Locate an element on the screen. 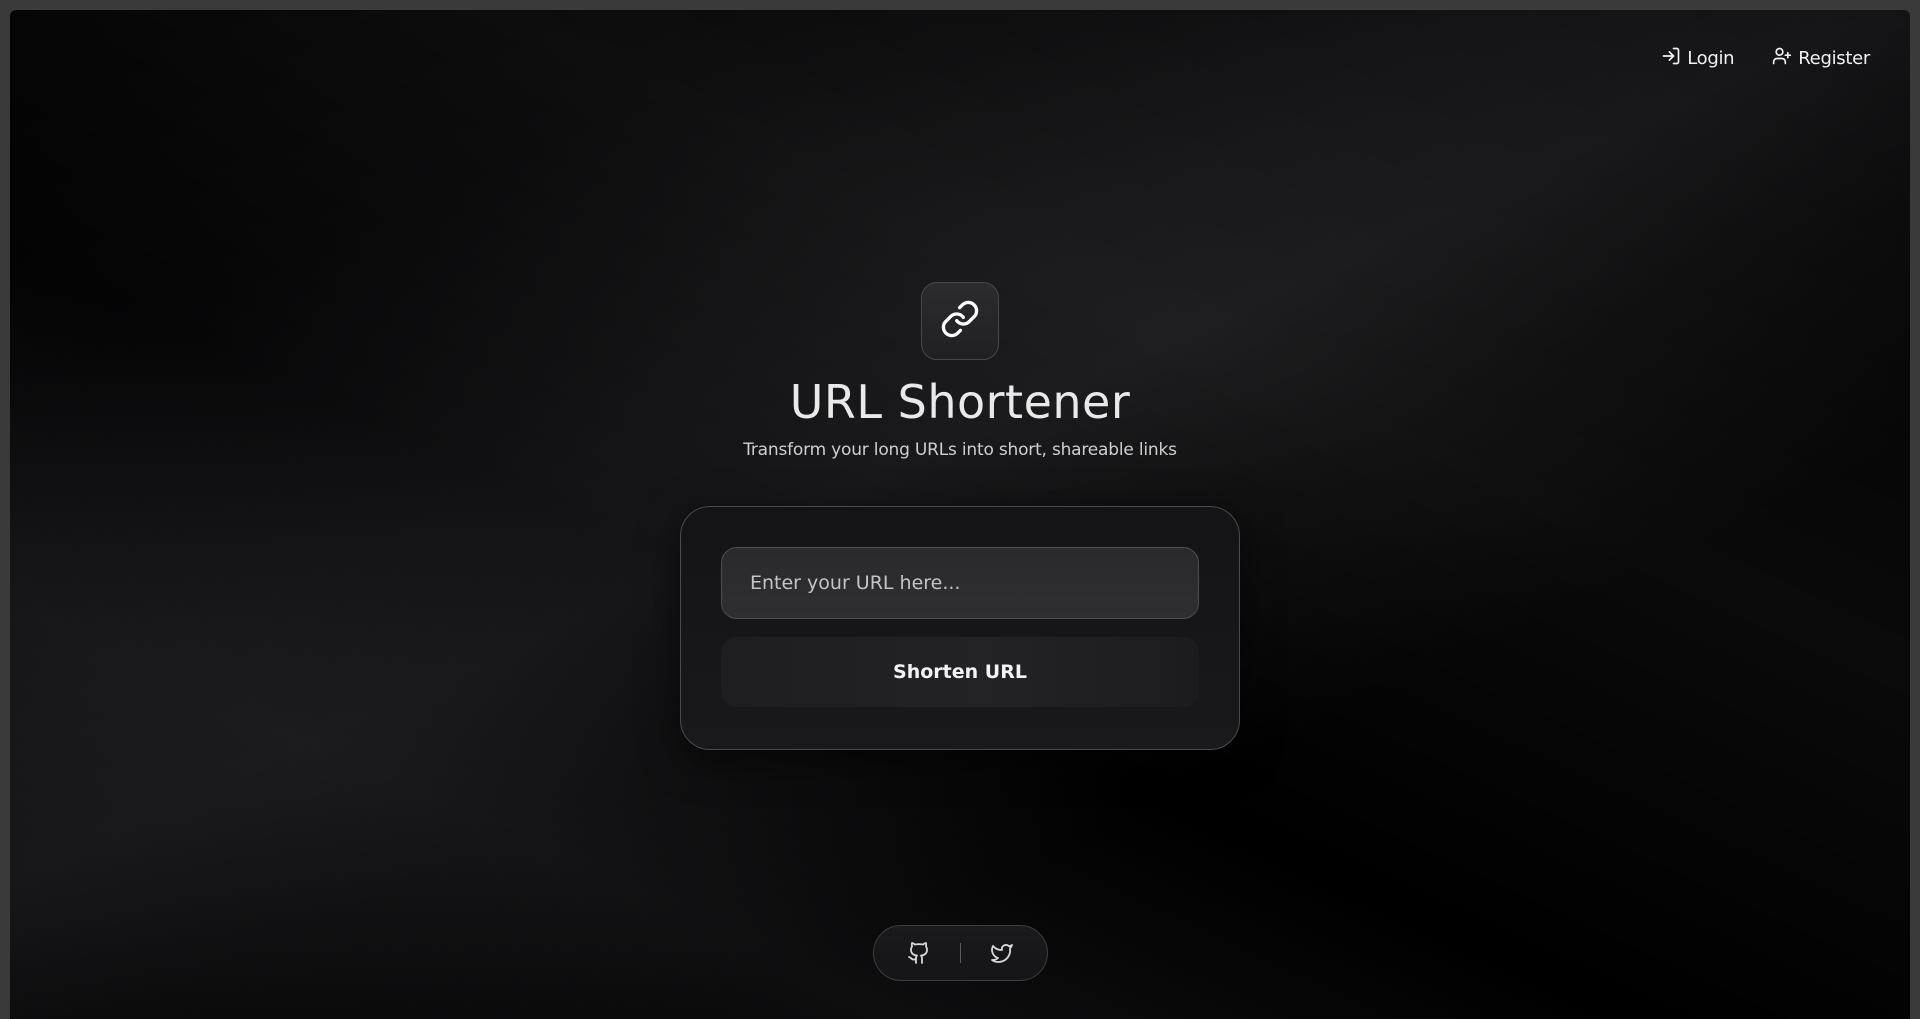 The image size is (1920, 1019). page-title: URL Shortener is located at coordinates (960, 402).